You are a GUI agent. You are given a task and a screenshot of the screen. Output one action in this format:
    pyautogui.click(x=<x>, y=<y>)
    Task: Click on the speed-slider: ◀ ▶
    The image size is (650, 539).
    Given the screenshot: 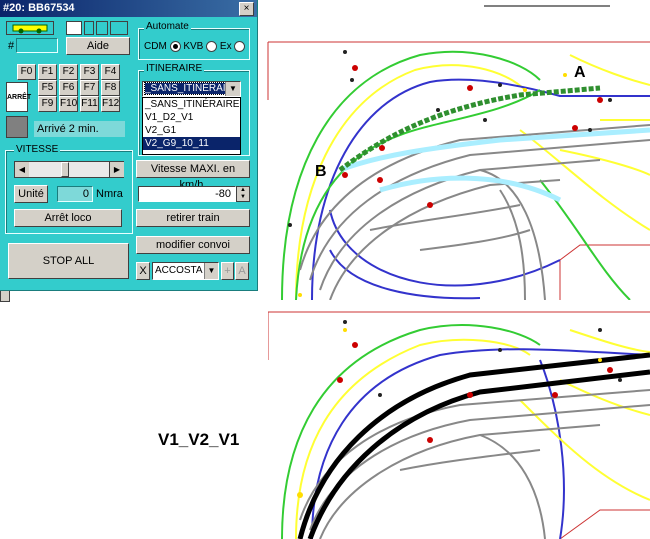 What is the action you would take?
    pyautogui.click(x=69, y=169)
    